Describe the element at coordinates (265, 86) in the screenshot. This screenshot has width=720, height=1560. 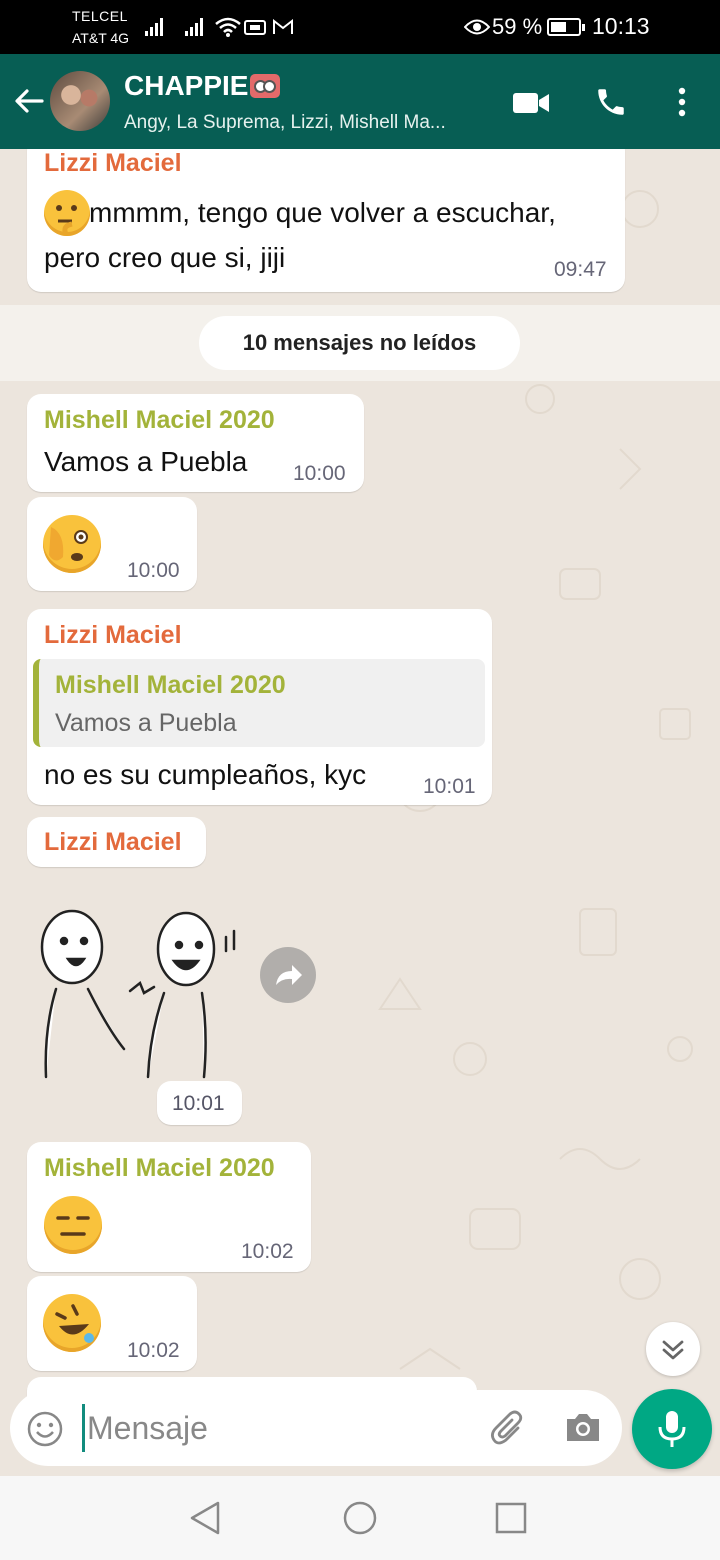
I see `robot-emoji-icon` at that location.